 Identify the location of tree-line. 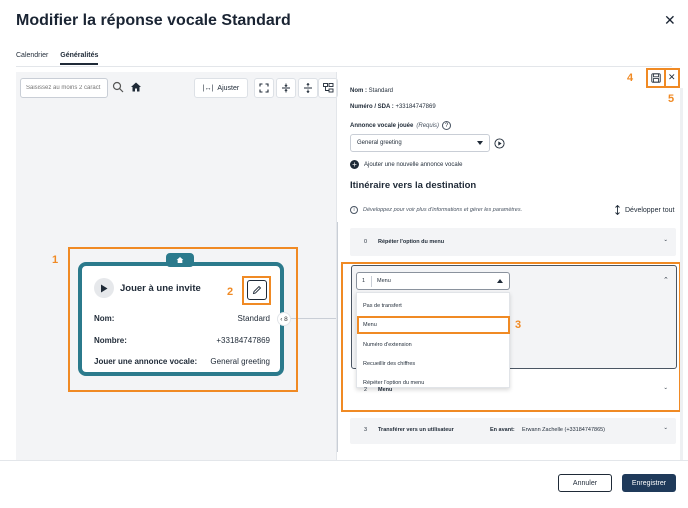
(337, 337).